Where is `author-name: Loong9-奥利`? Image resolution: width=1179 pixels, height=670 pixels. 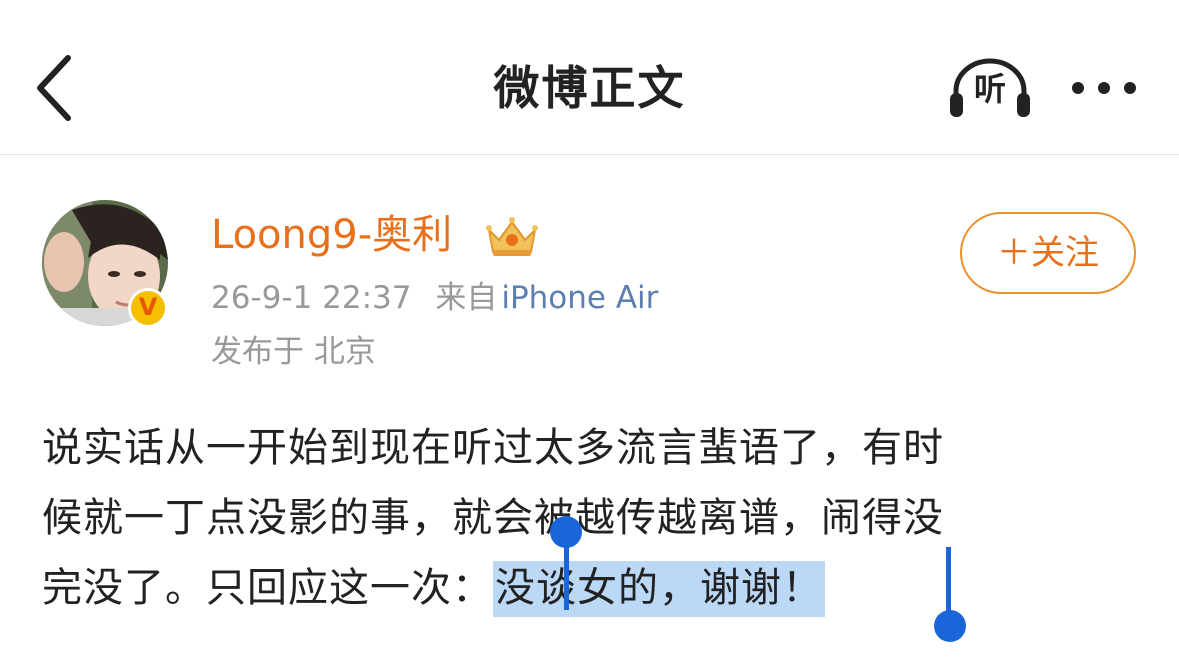 author-name: Loong9-奥利 is located at coordinates (331, 235).